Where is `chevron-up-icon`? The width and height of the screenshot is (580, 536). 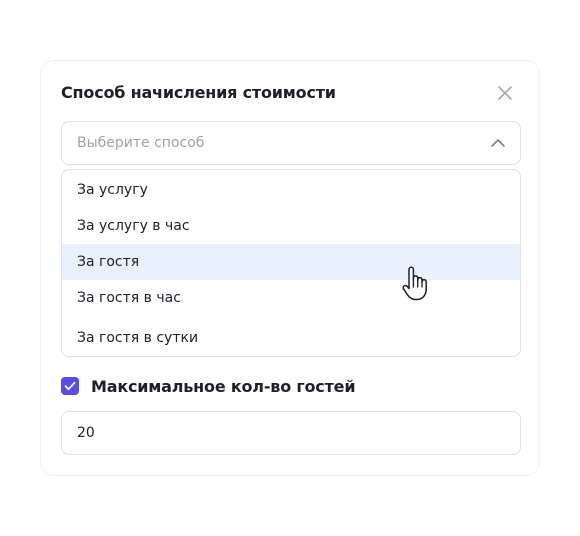
chevron-up-icon is located at coordinates (498, 143).